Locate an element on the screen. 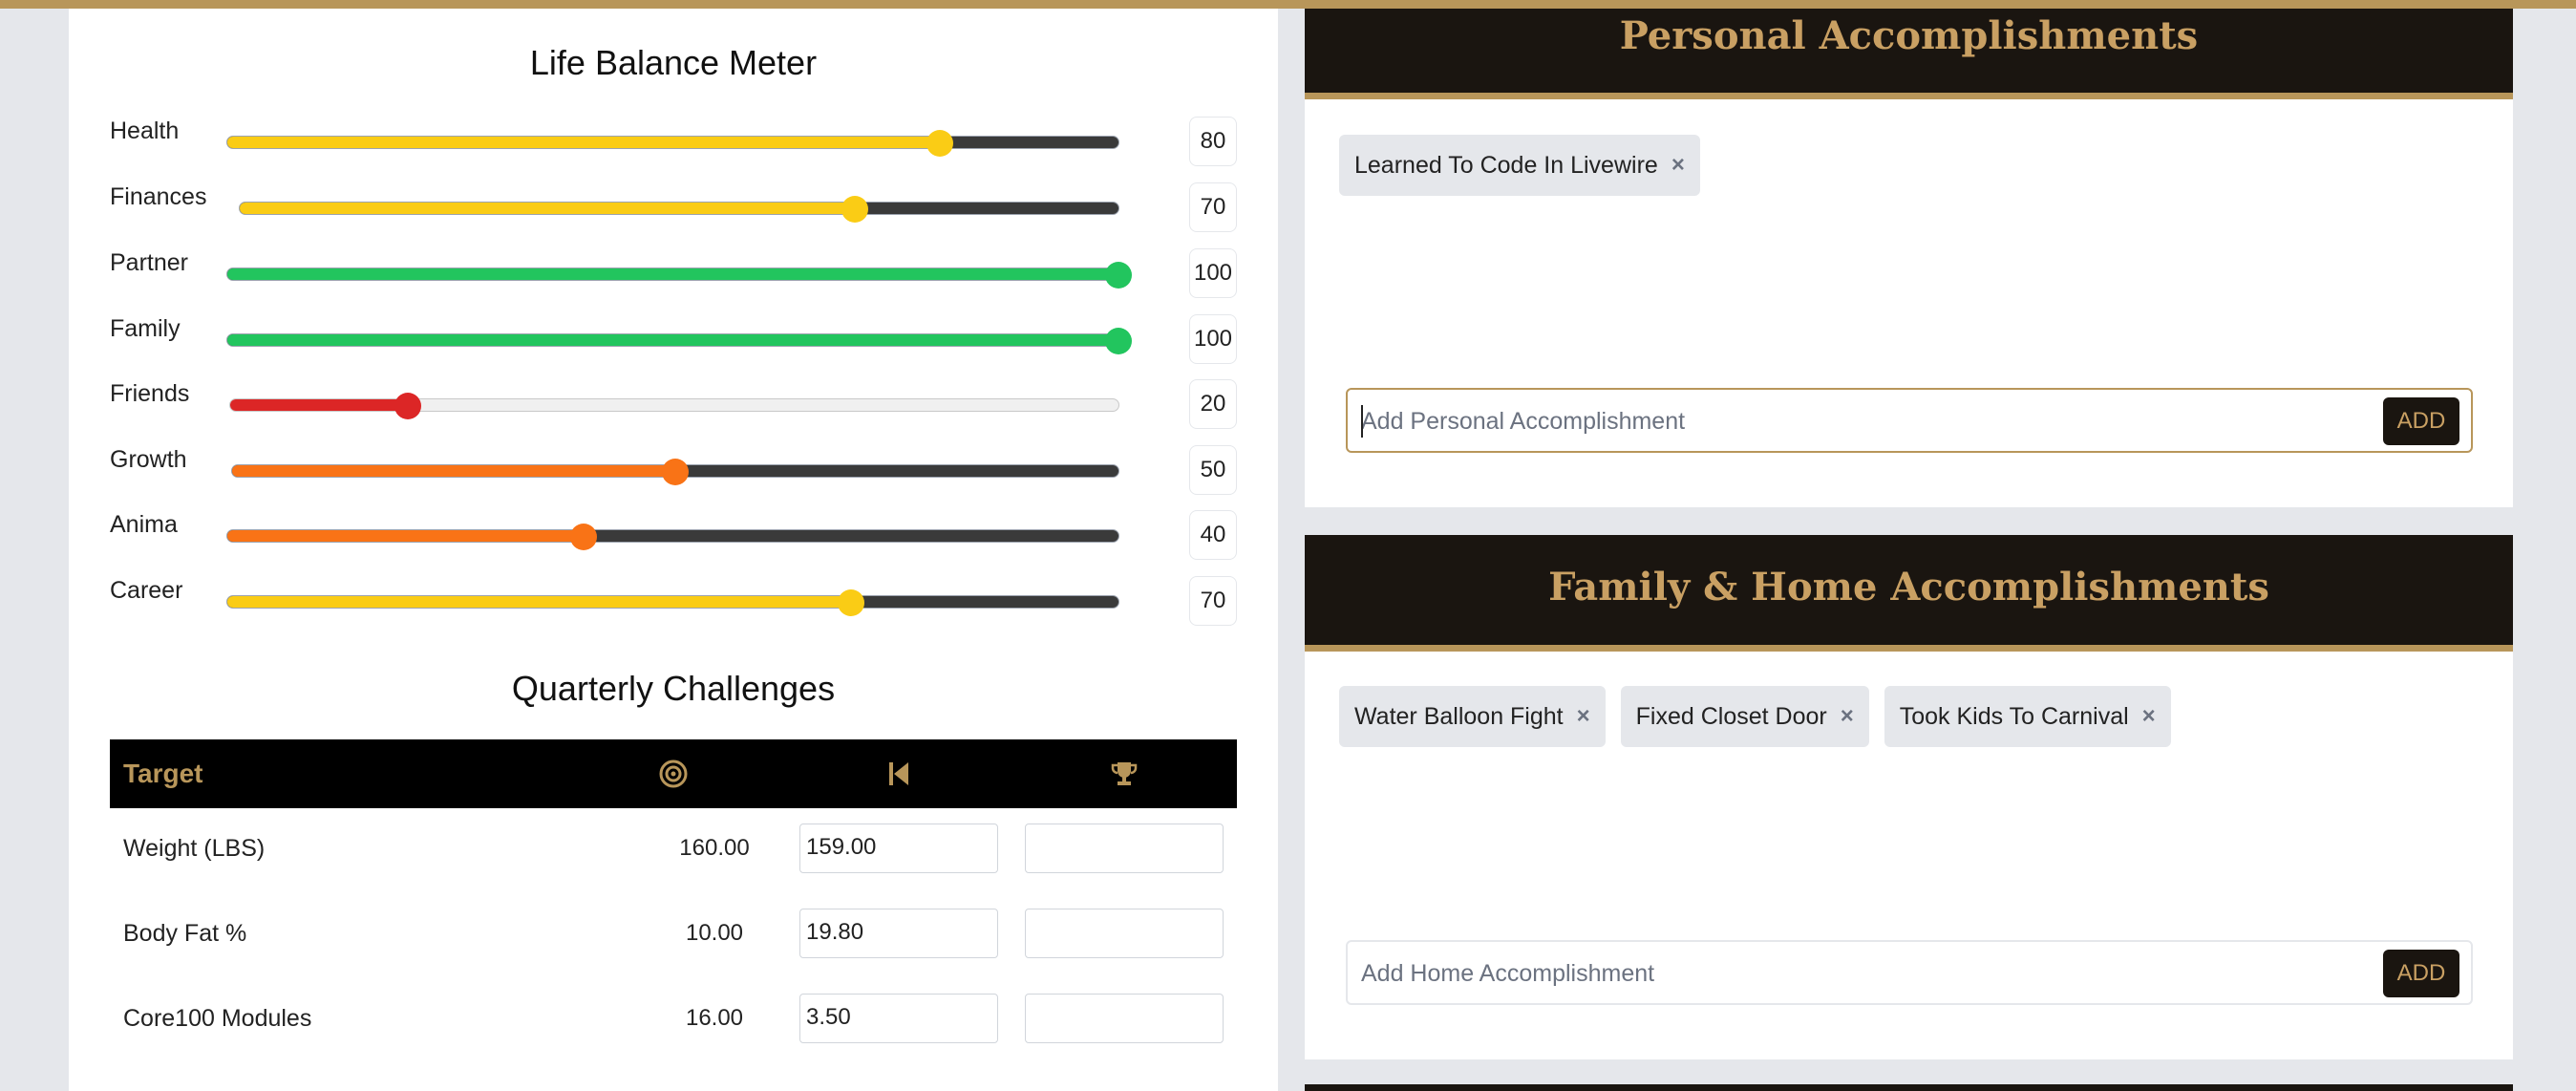  chip-label: Water Balloon Fight is located at coordinates (1459, 716).